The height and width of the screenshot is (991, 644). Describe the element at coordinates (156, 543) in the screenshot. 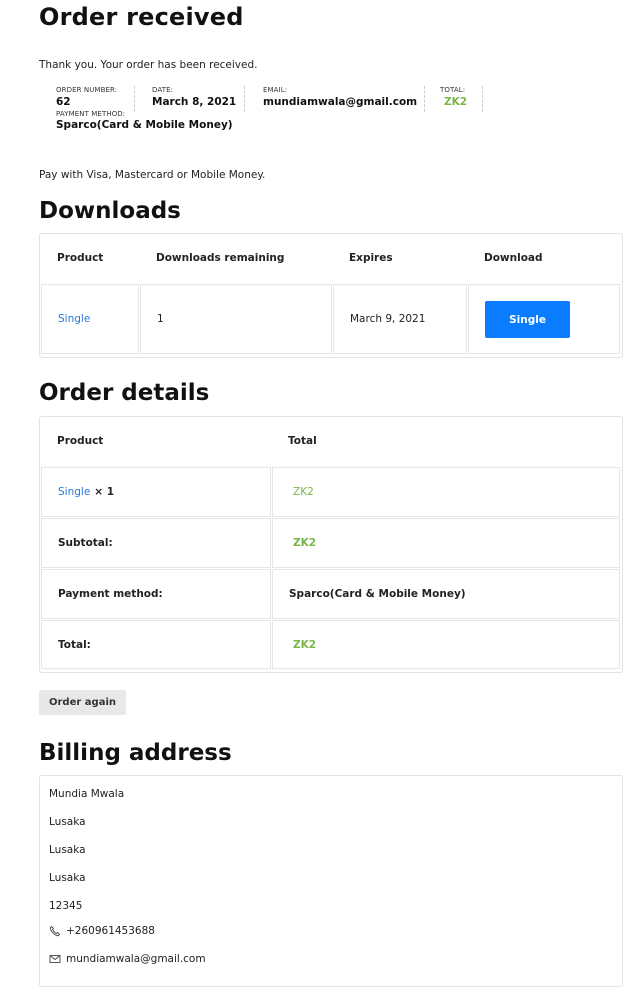

I see `subtotal-label-cell: Subtotal:` at that location.